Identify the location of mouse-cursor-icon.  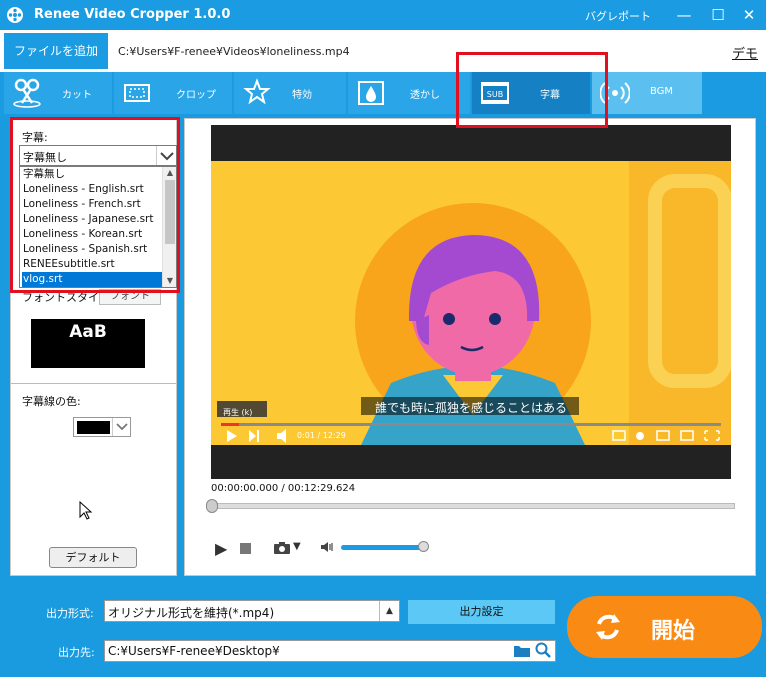
(86, 510).